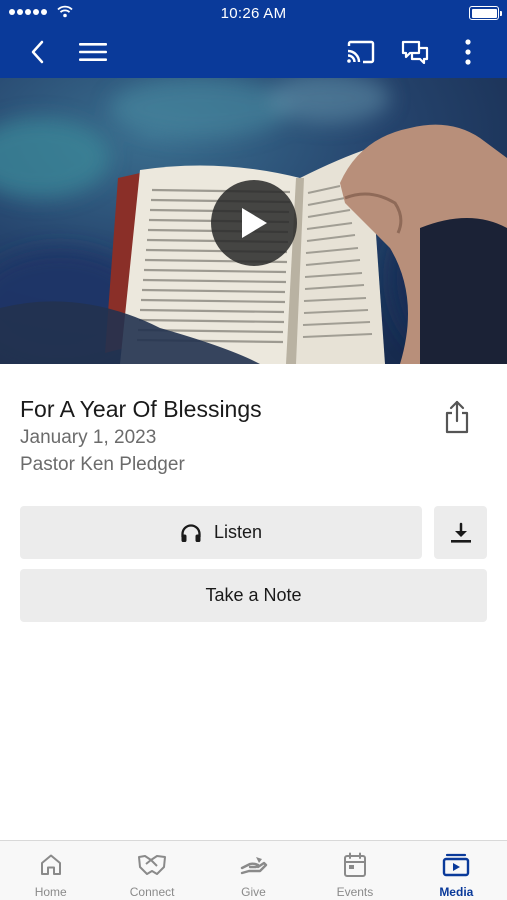  What do you see at coordinates (355, 892) in the screenshot?
I see `tab-label-events: Events` at bounding box center [355, 892].